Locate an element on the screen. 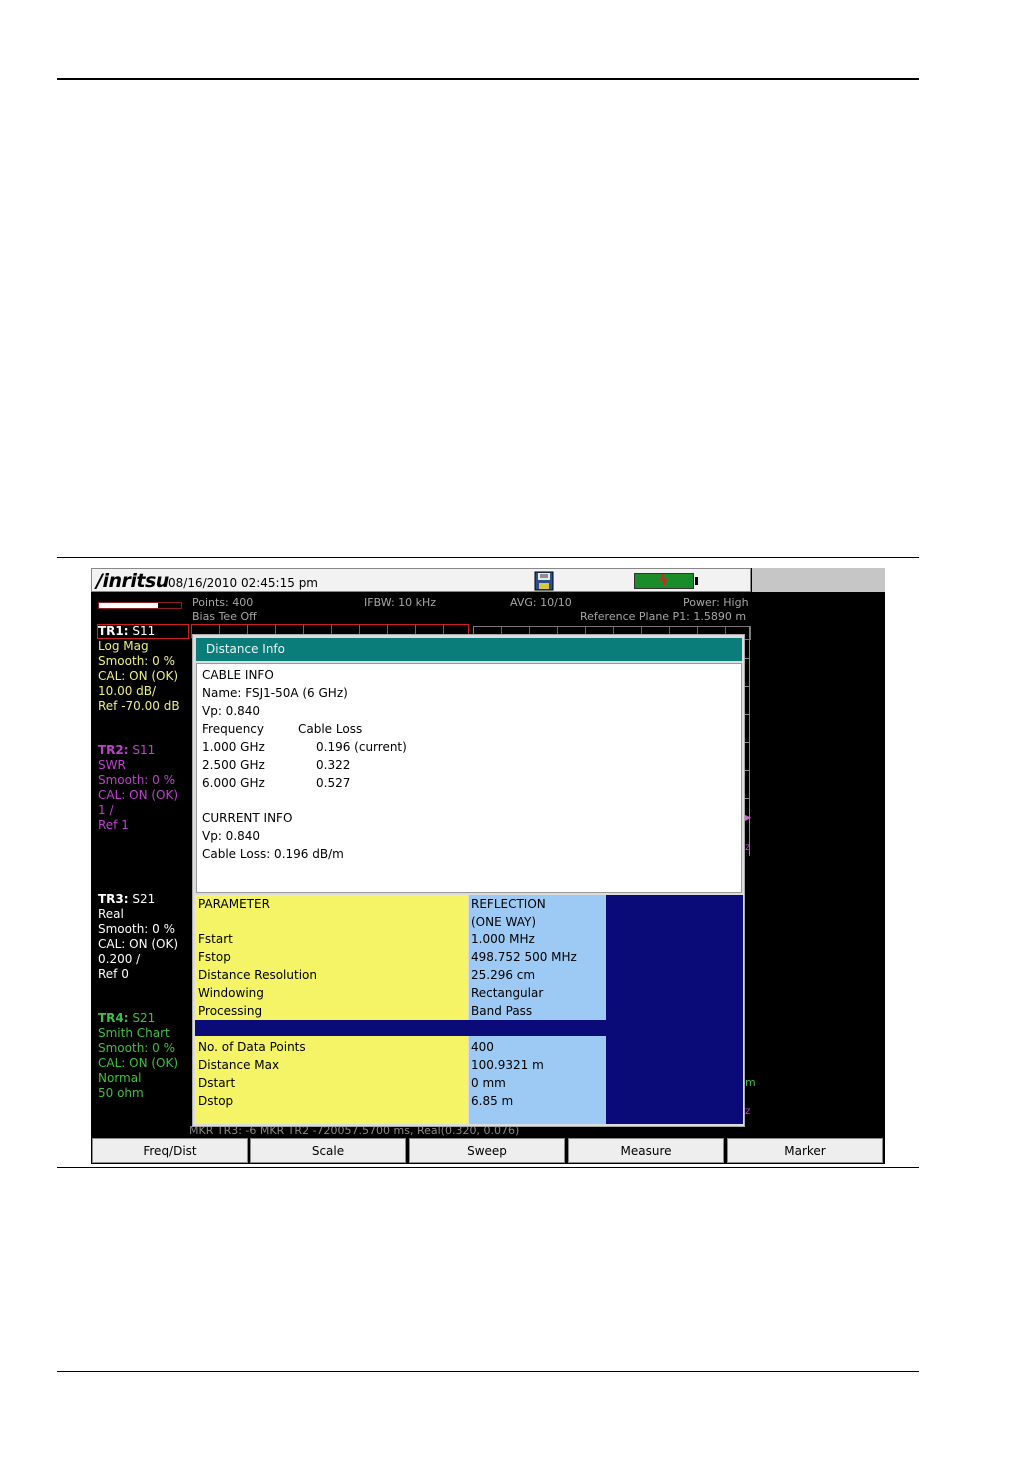 This screenshot has height=1457, width=1032. bias-tee-label: Bias Tee Off is located at coordinates (224, 616).